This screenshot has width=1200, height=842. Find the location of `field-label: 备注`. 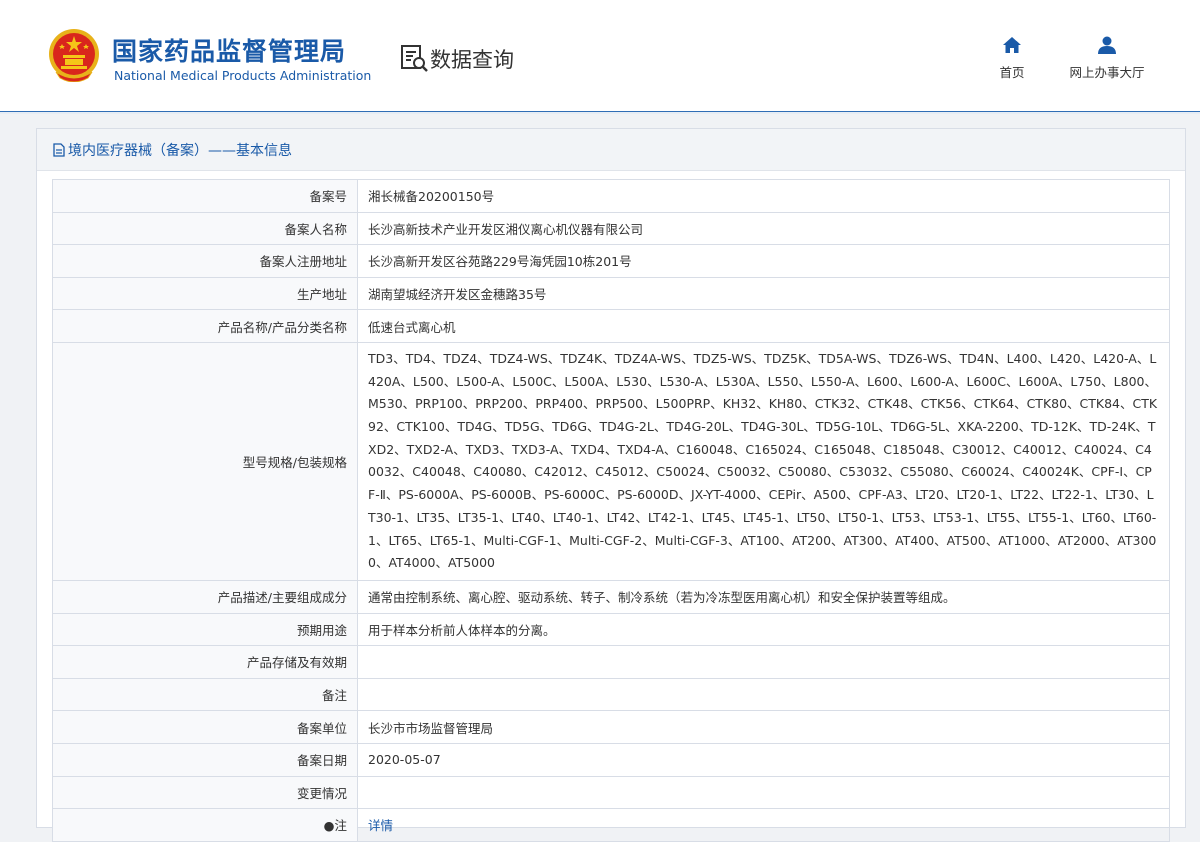

field-label: 备注 is located at coordinates (205, 694).